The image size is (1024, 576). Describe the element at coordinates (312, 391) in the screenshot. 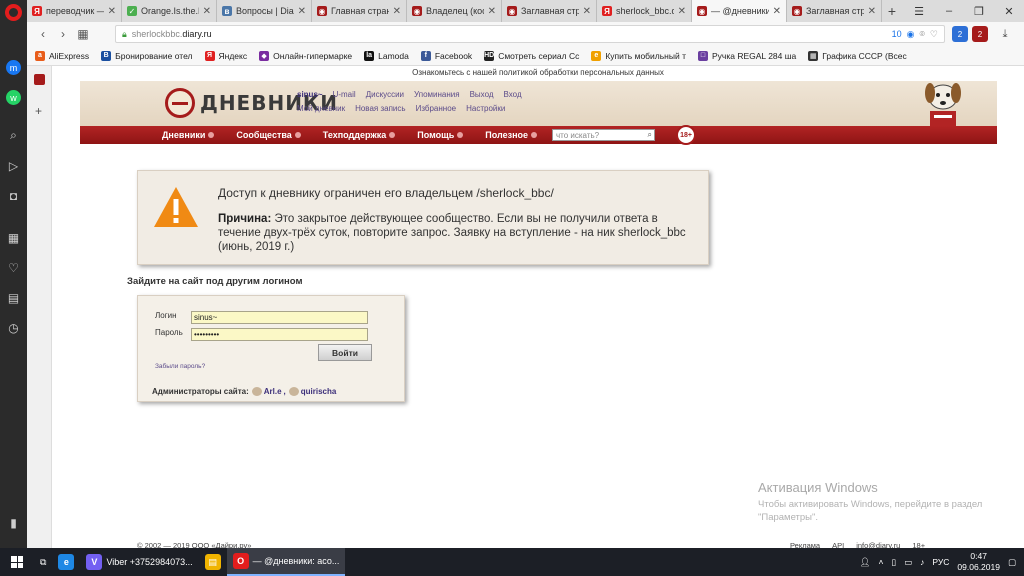

I see `admin-link-2: quirischa` at that location.